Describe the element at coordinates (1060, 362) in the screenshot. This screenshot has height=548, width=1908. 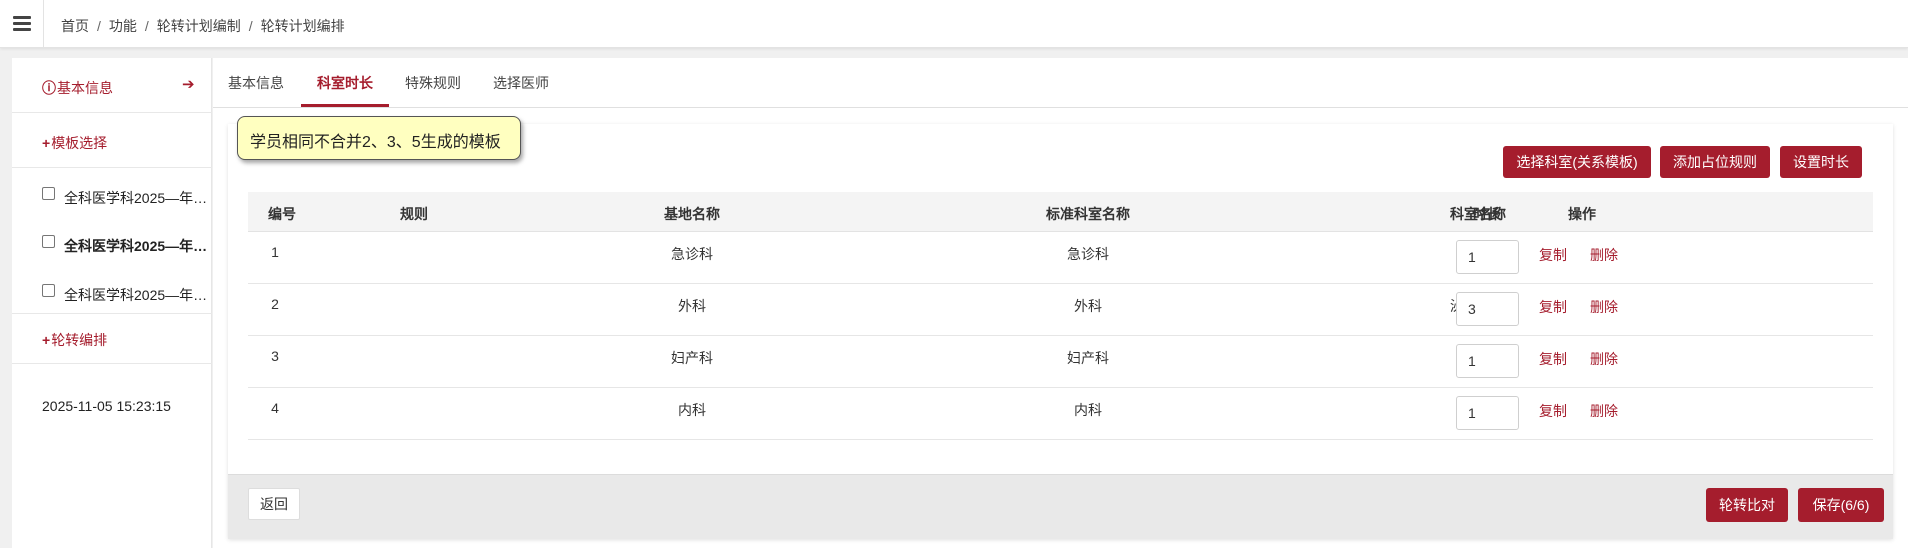
I see `table-row: 3 妇产科 妇产科 妇产科 1 复制 删除` at that location.